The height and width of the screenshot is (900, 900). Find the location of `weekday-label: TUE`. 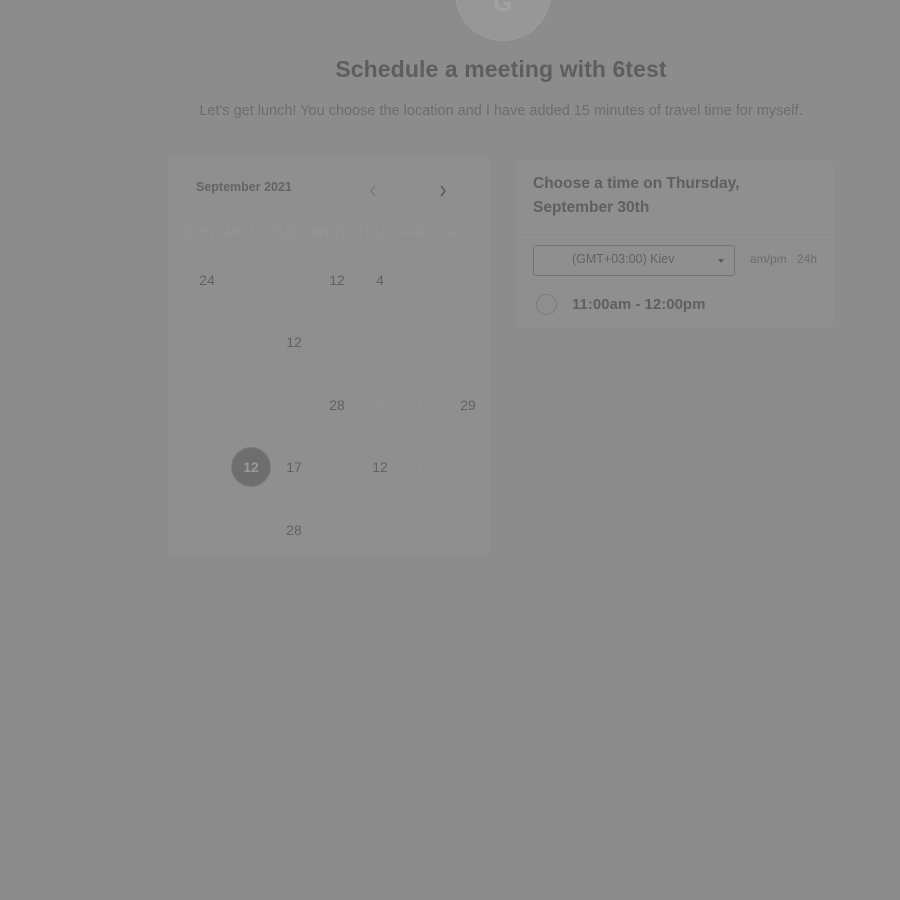

weekday-label: TUE is located at coordinates (285, 232).